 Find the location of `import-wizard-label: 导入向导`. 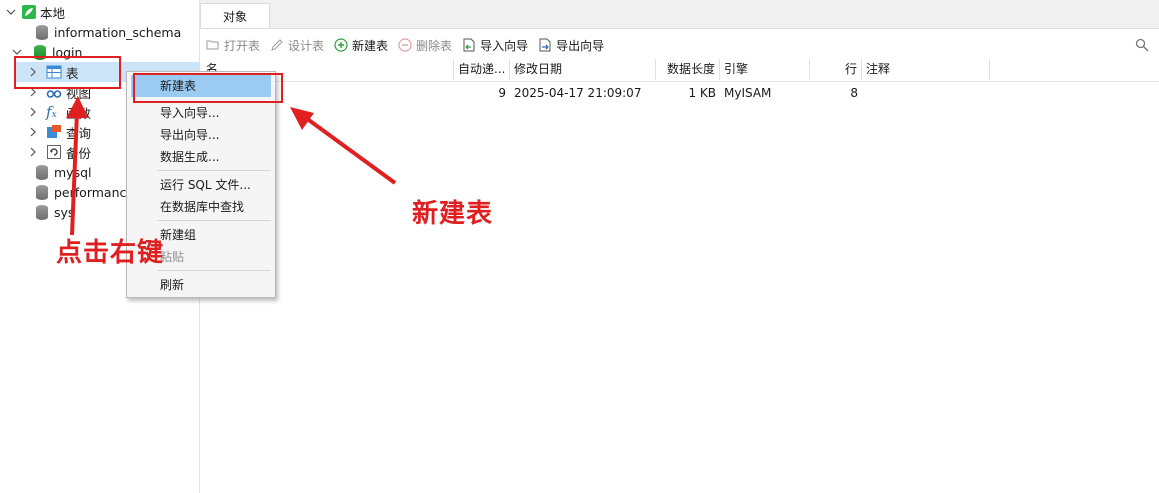

import-wizard-label: 导入向导 is located at coordinates (504, 45).